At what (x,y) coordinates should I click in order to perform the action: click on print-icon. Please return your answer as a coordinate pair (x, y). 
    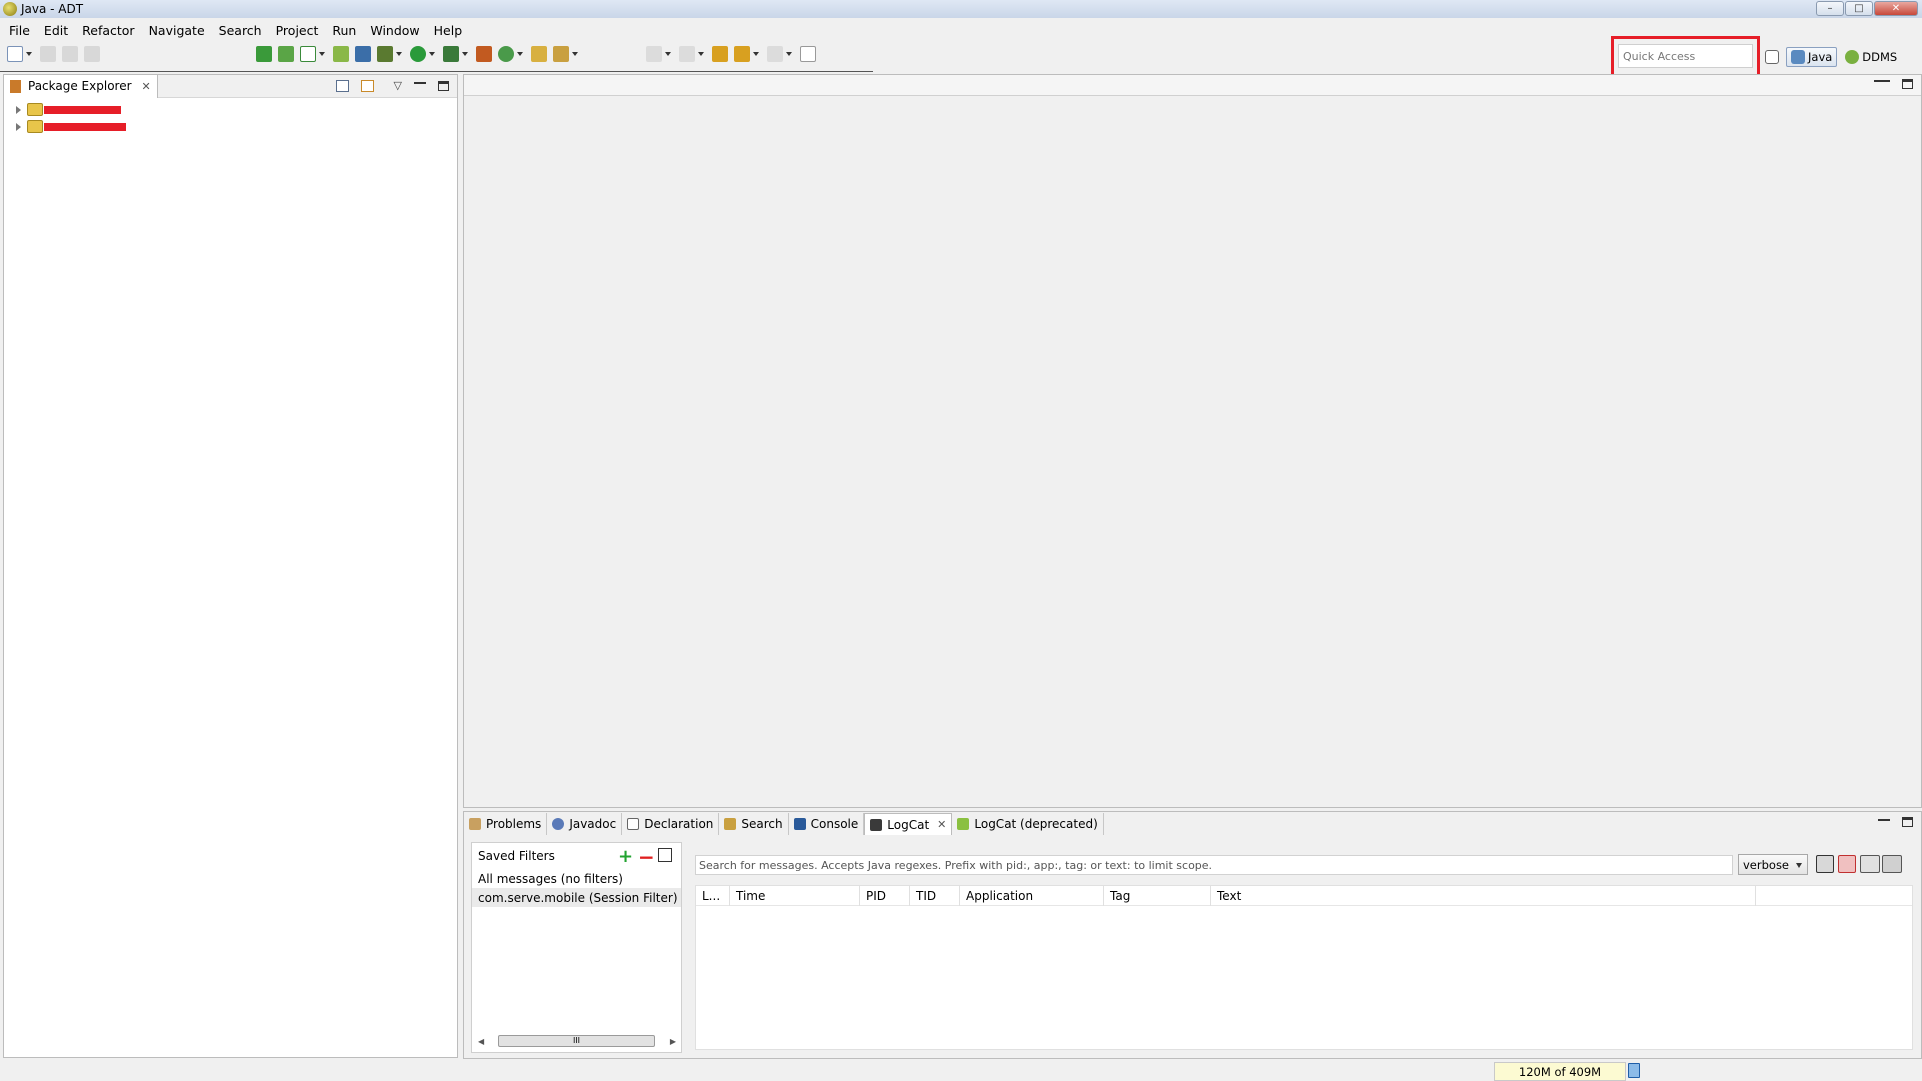
    Looking at the image, I should click on (92, 54).